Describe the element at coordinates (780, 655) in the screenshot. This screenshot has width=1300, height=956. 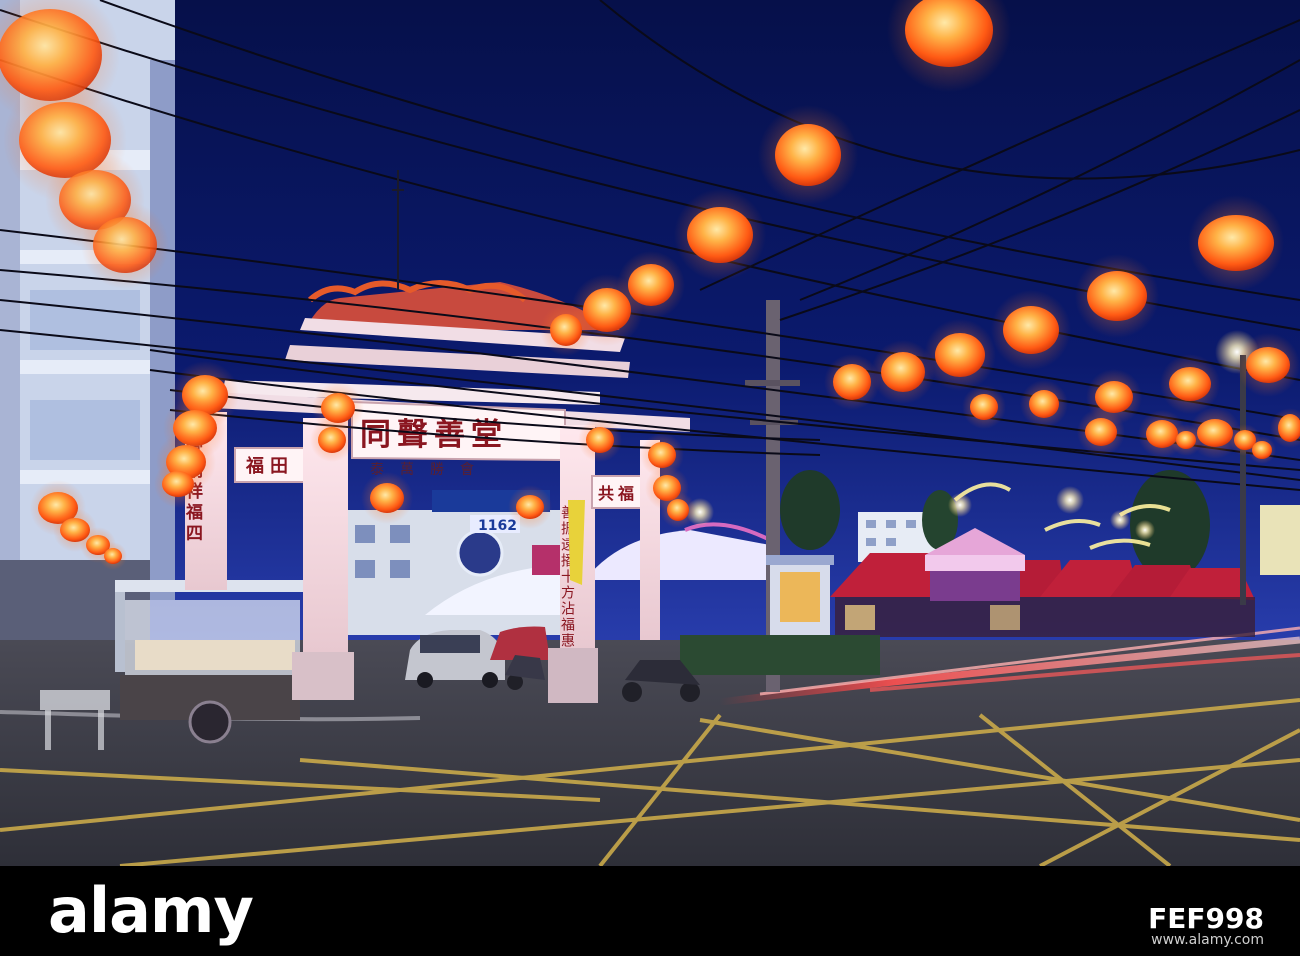
I see `hedge` at that location.